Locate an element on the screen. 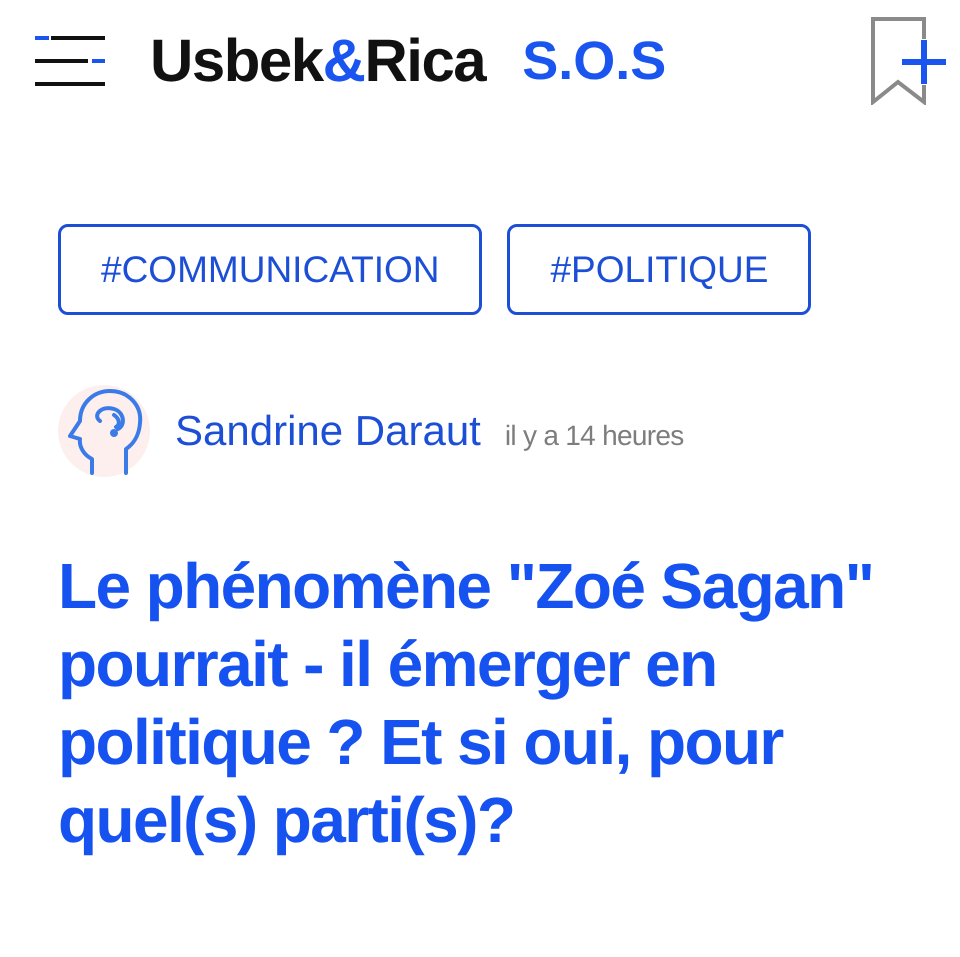 The image size is (960, 957). bookmark-add-icon is located at coordinates (909, 61).